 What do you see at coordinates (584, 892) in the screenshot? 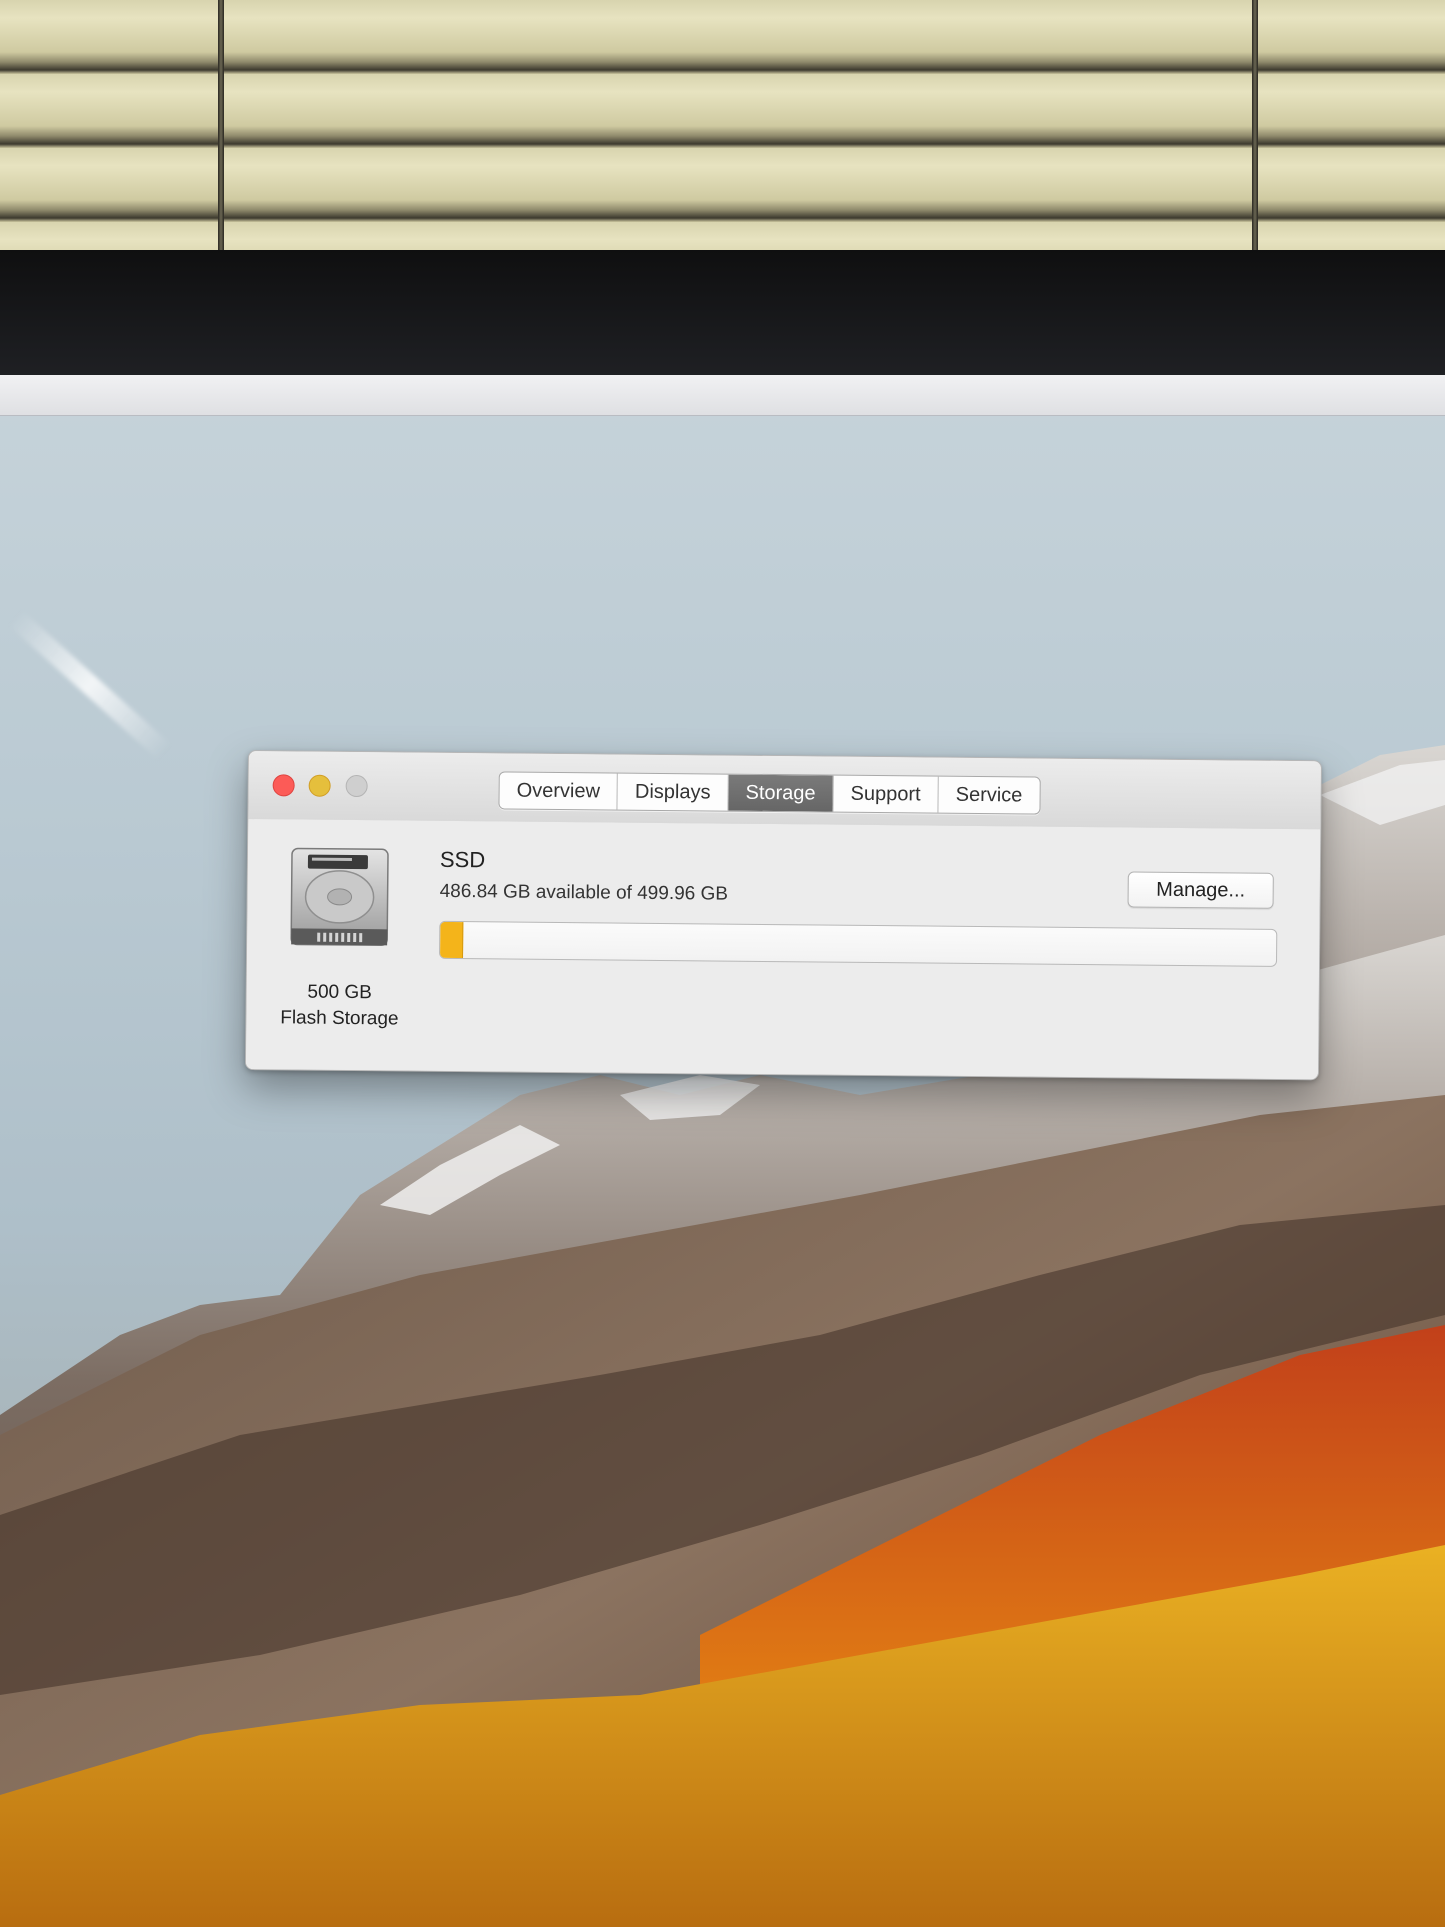
I see `drive-usage-text: 486.84 GB available of 499.96 GB` at bounding box center [584, 892].